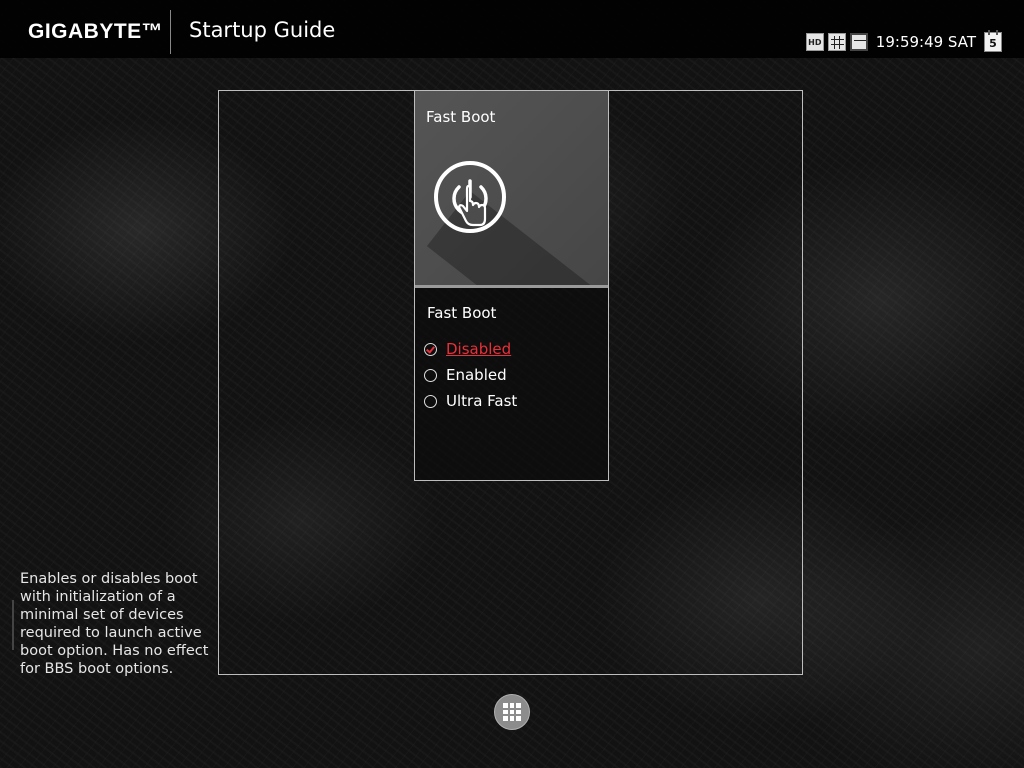 The image size is (1024, 768). I want to click on hd-label: HD, so click(815, 42).